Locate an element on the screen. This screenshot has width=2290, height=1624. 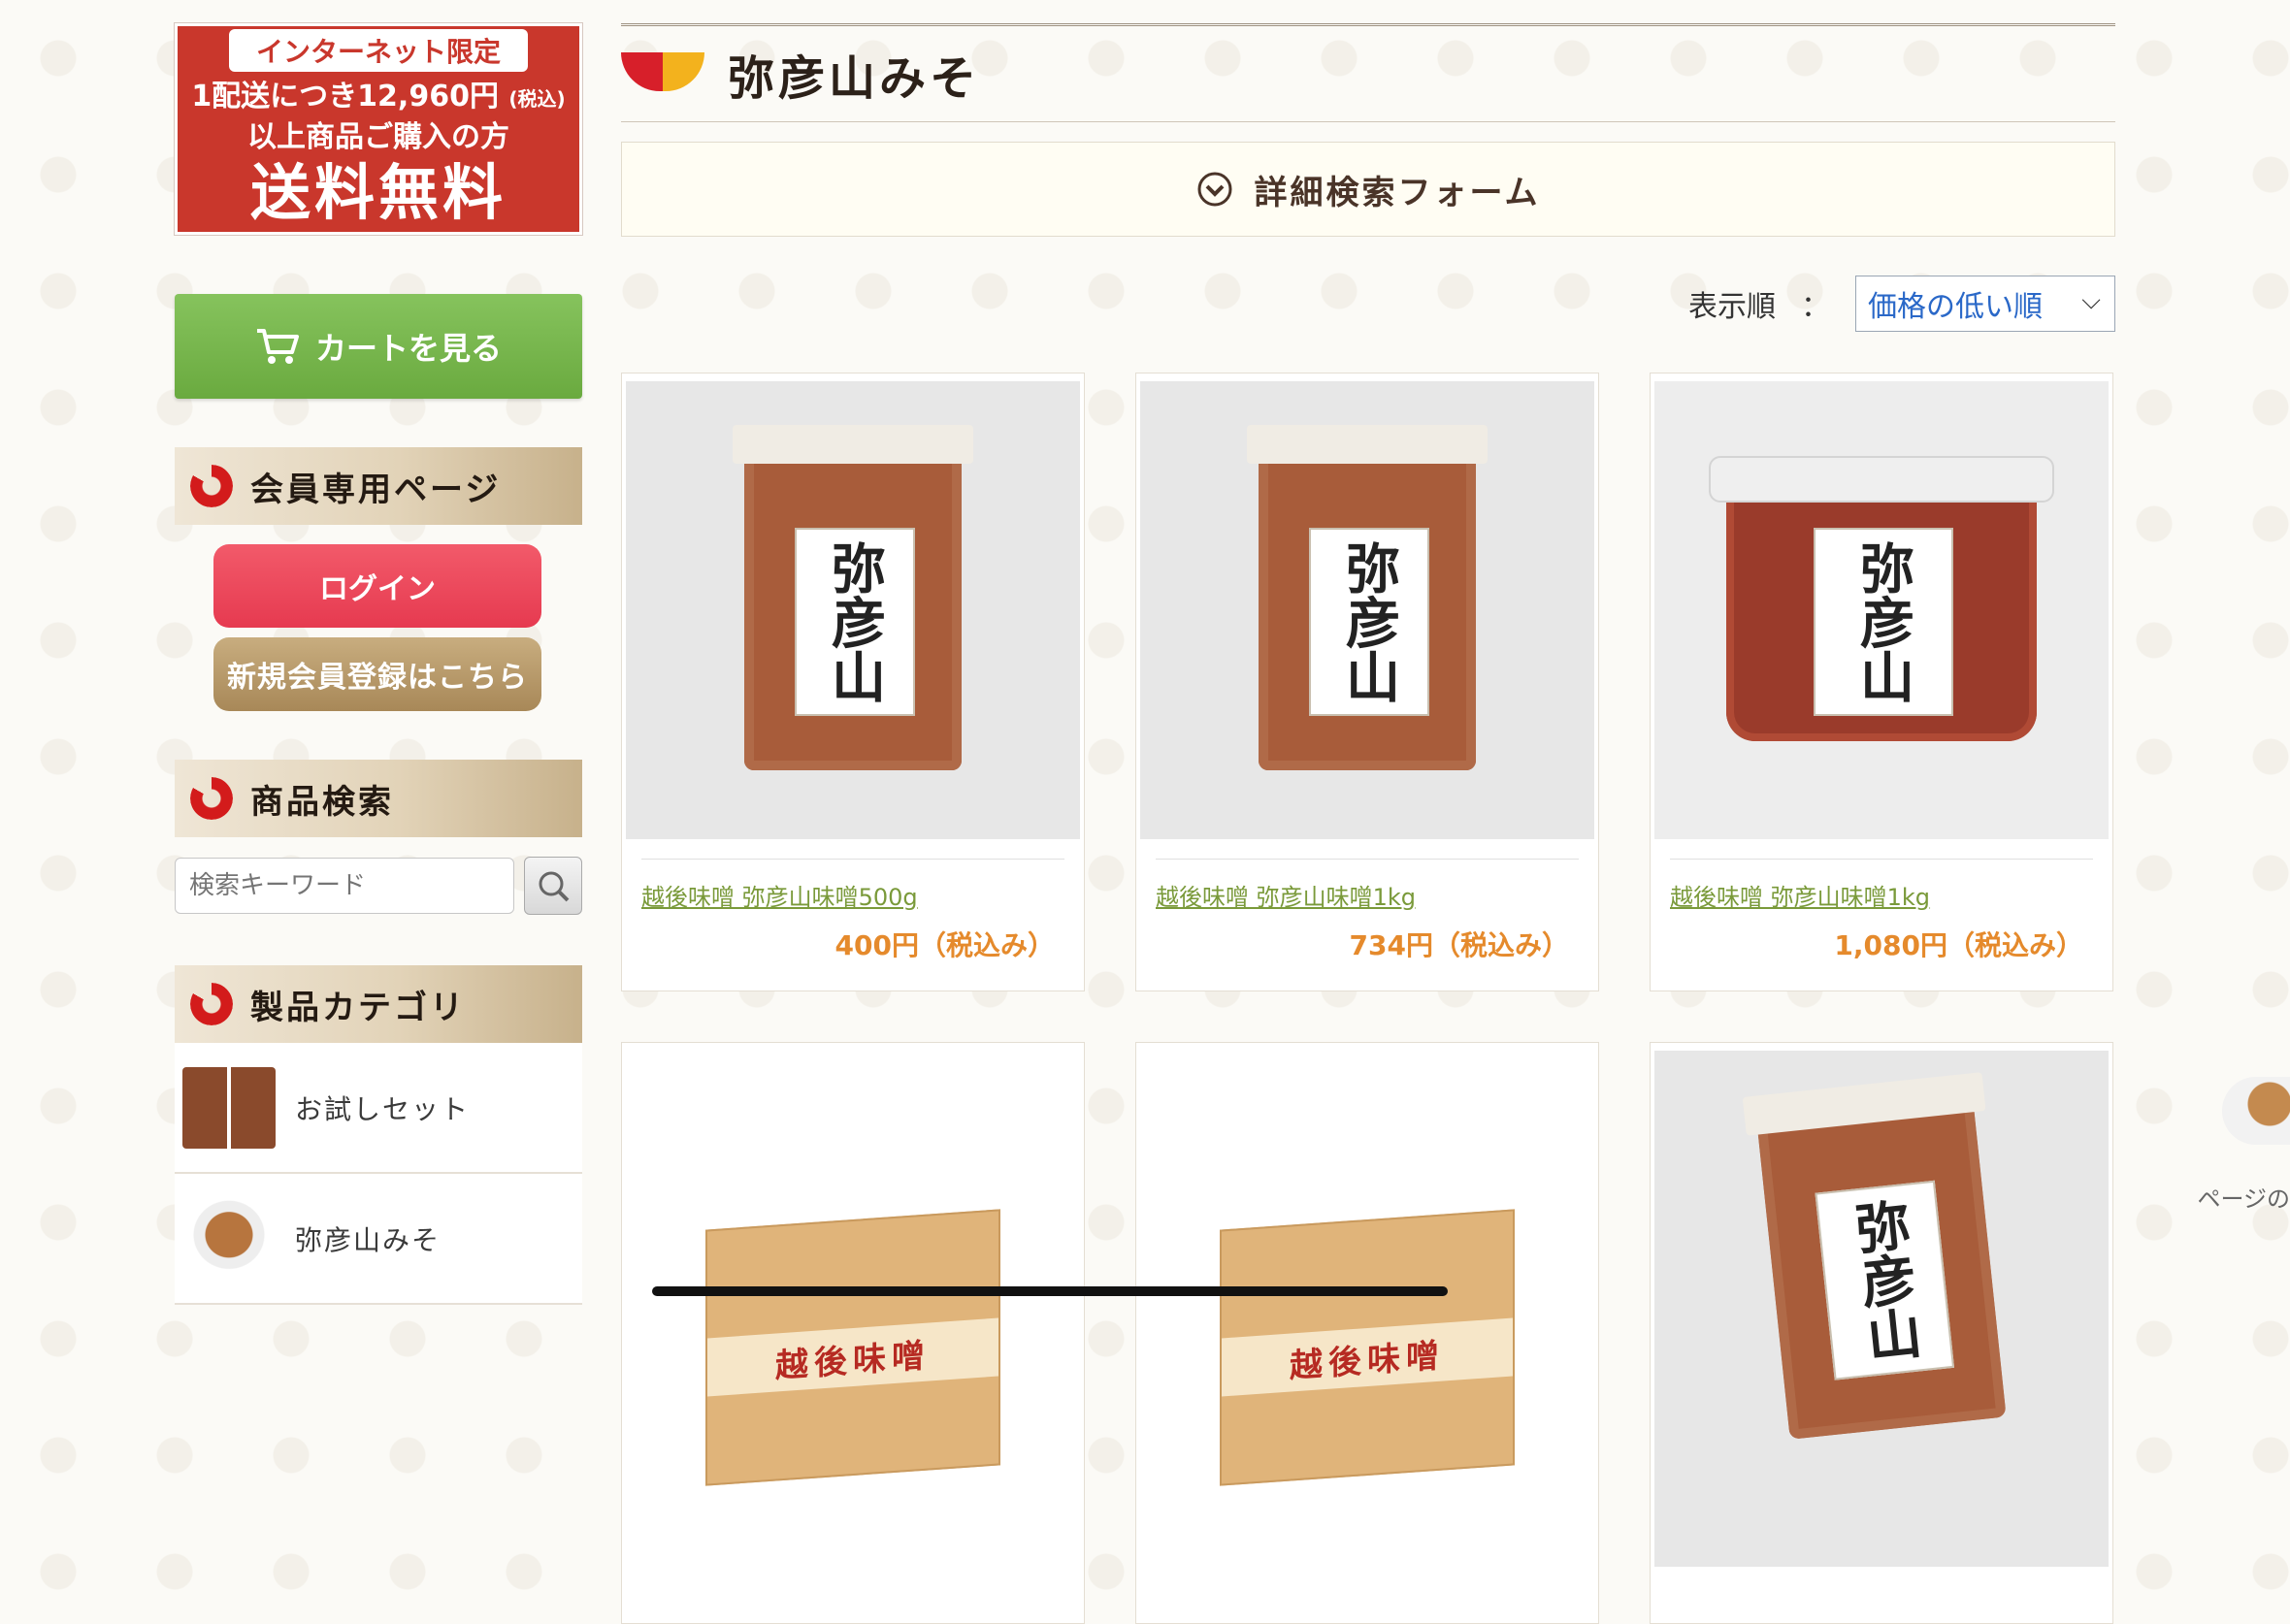
advanced-search-label: 詳細検索フォーム is located at coordinates (1397, 193).